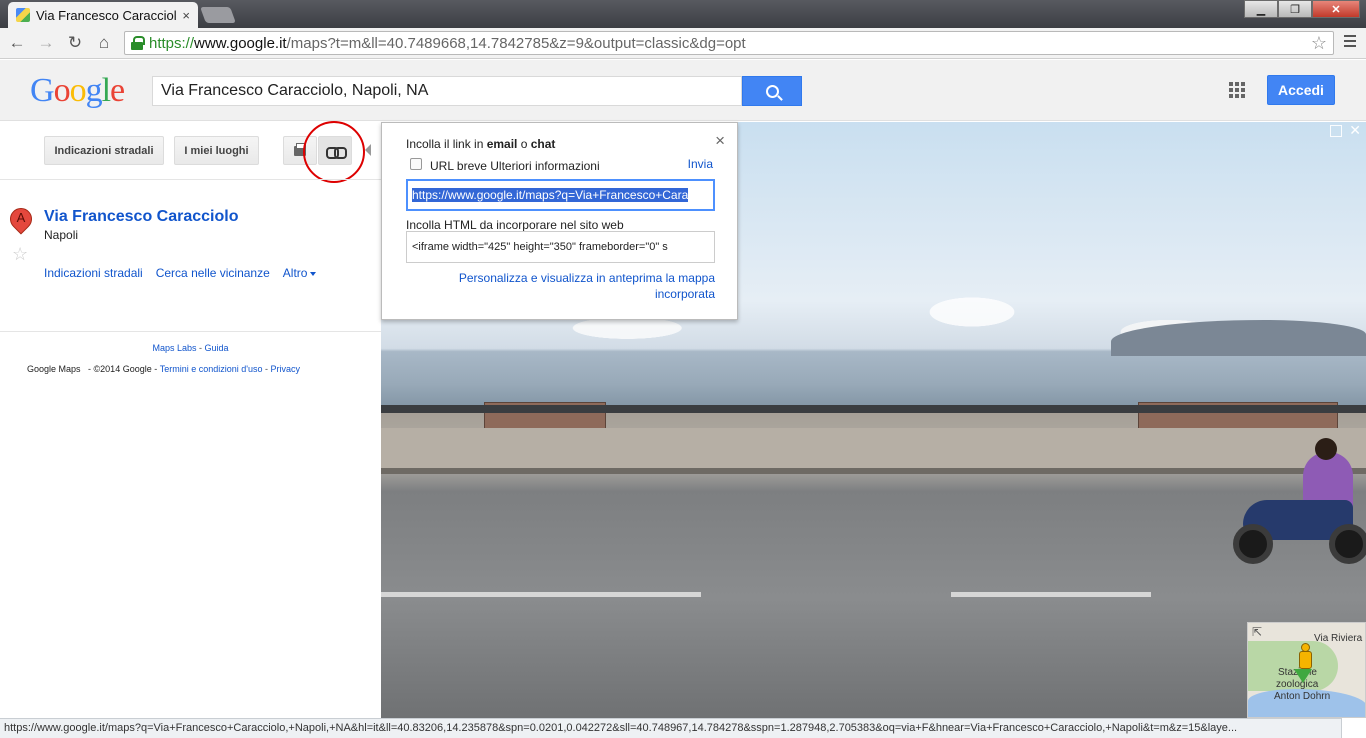 Image resolution: width=1366 pixels, height=738 pixels. What do you see at coordinates (123, 369) in the screenshot?
I see `copyright-text: - ©2014 Google -` at bounding box center [123, 369].